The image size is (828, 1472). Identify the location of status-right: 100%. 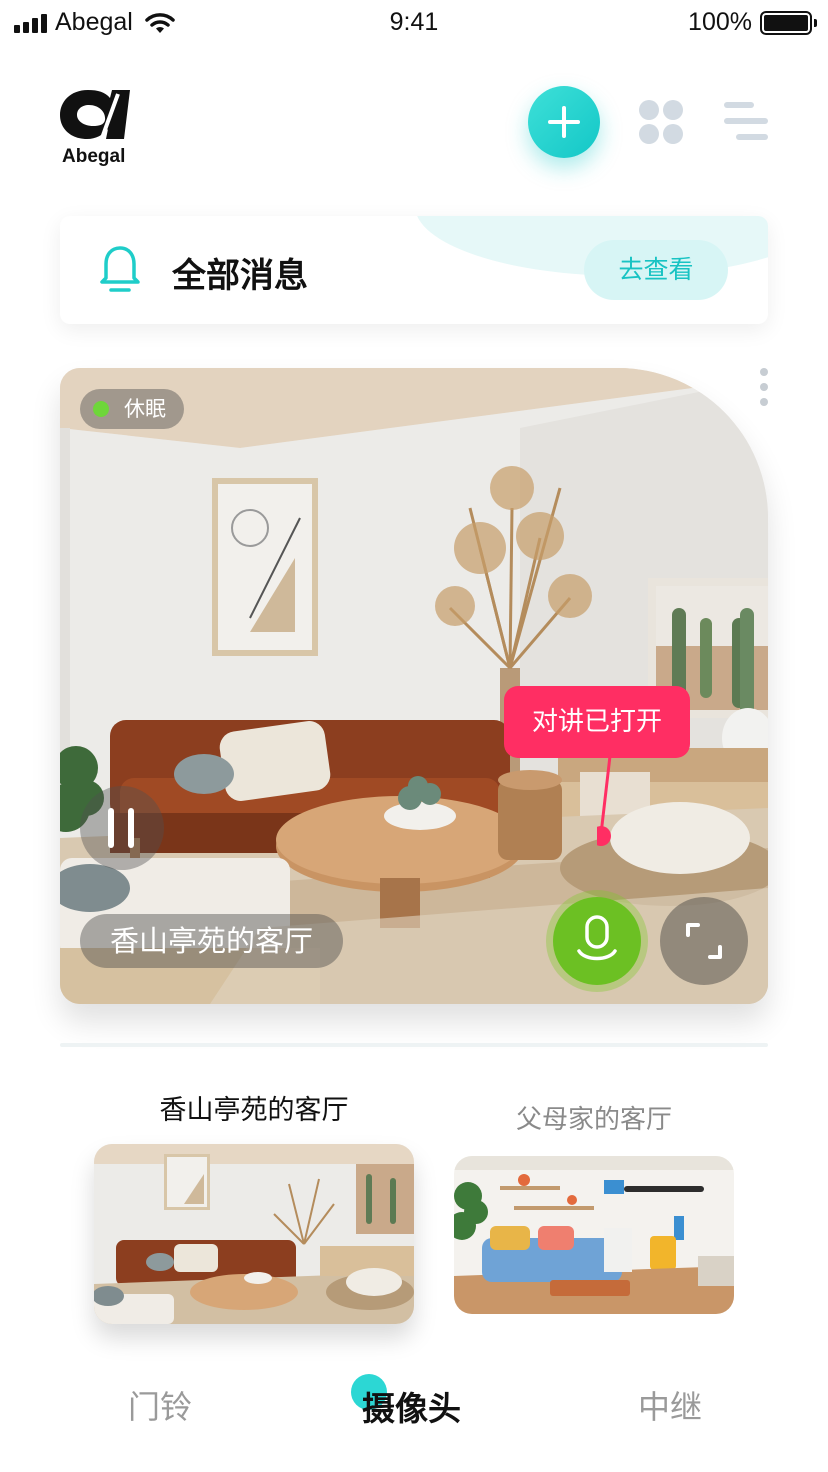
(752, 22).